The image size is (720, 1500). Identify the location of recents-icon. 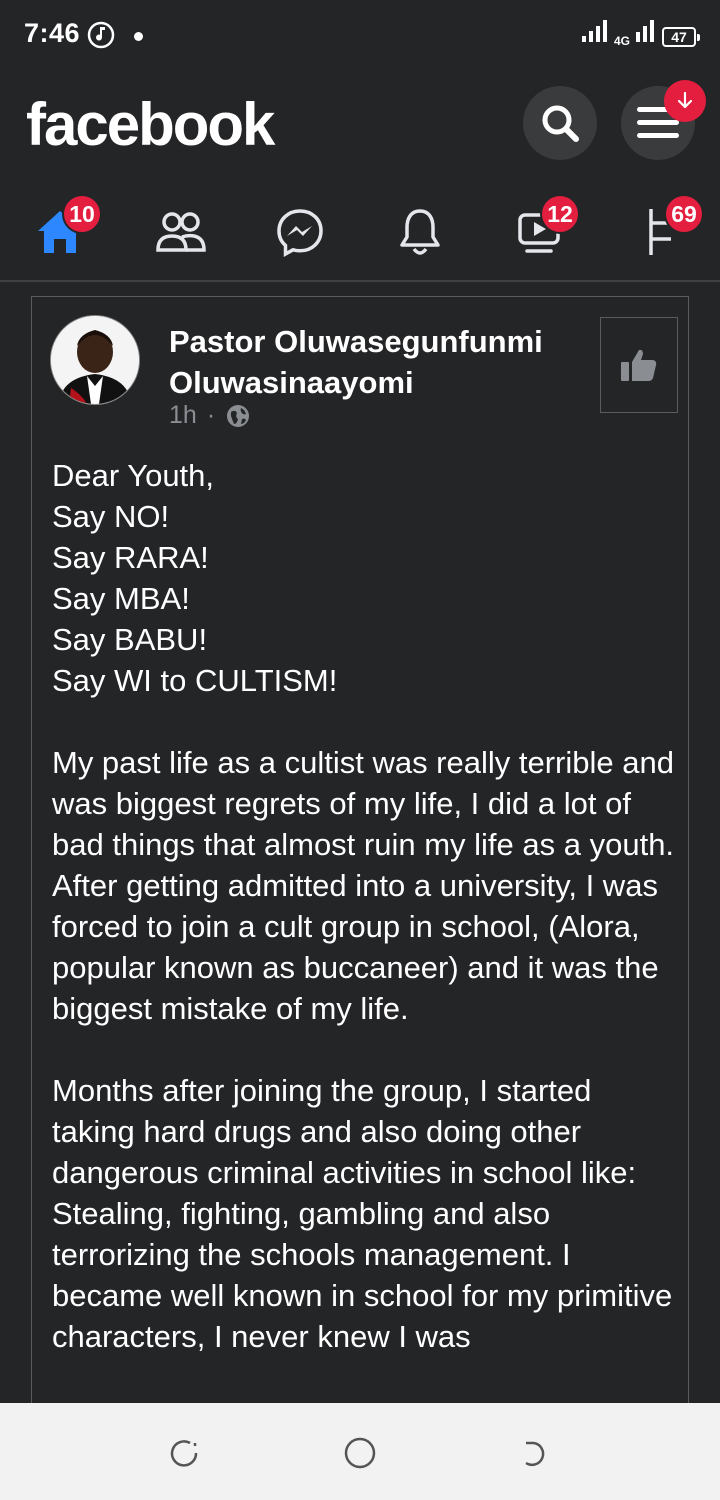
(184, 1453).